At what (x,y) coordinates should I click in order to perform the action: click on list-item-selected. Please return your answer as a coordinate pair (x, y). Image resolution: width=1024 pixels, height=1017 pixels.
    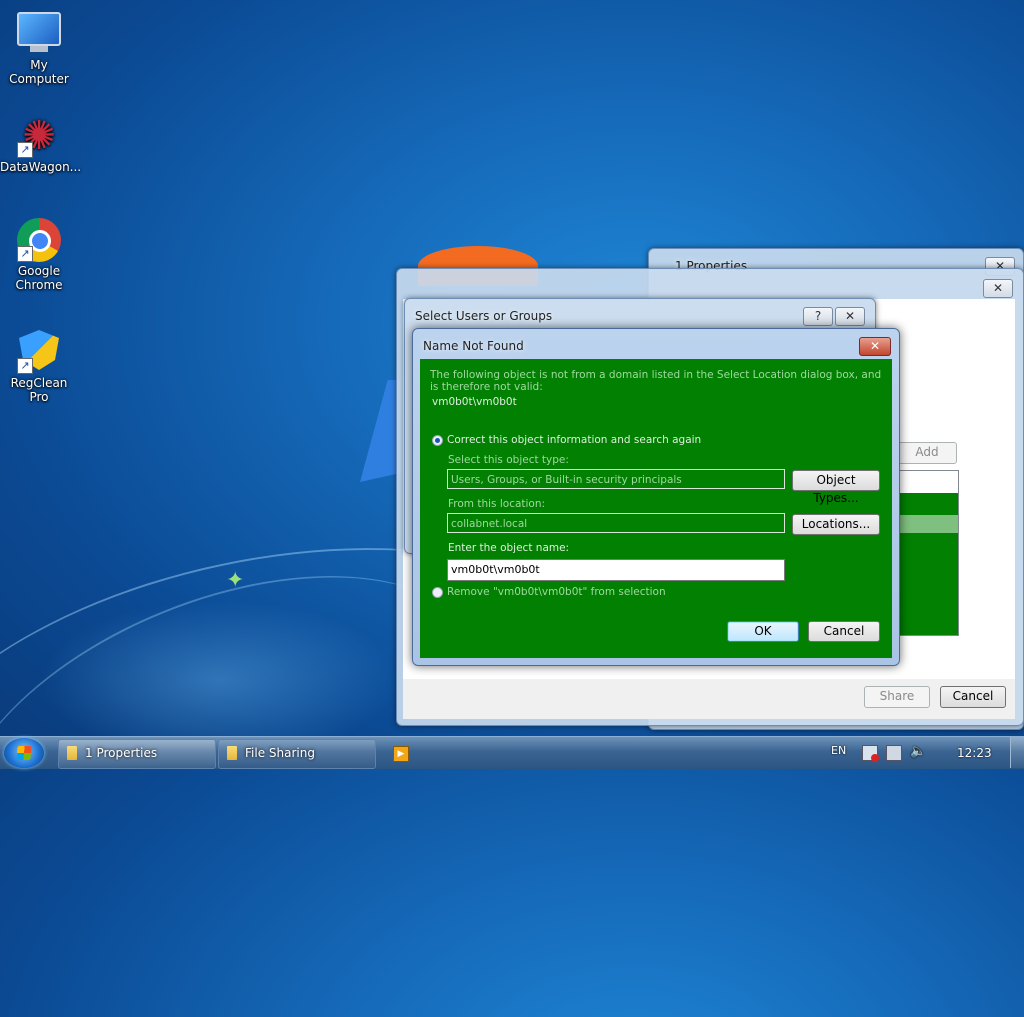
    Looking at the image, I should click on (929, 524).